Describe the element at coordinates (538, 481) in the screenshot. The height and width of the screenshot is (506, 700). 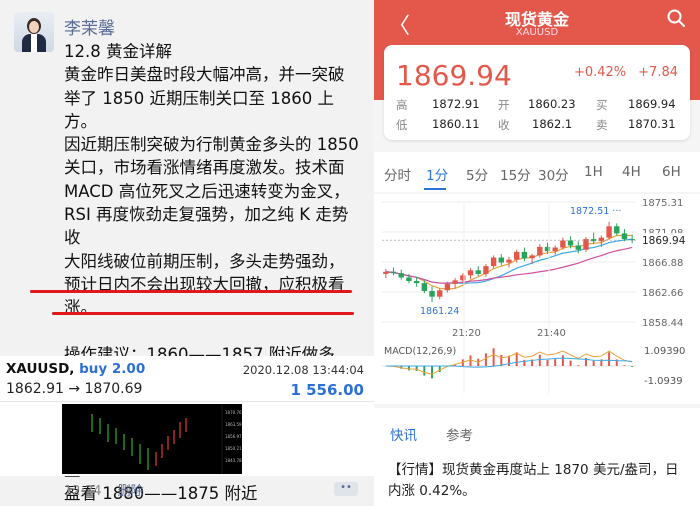
I see `news-item: 【行情】现货黄金再度站上 1870 美元/盎司，日内涨 0.42%。` at that location.